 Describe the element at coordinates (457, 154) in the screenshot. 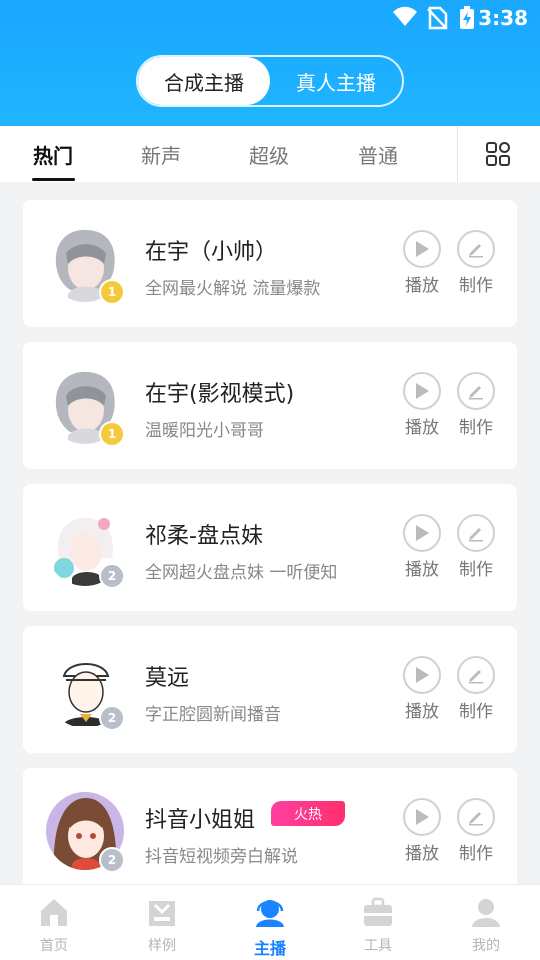

I see `tab-divider` at that location.